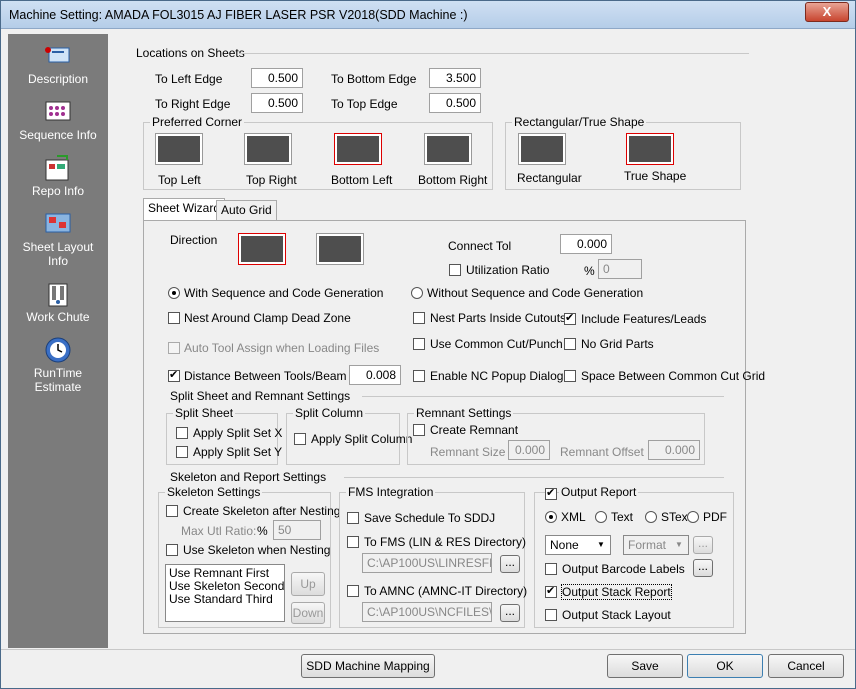  What do you see at coordinates (570, 344) in the screenshot?
I see `no-grid-checkbox` at bounding box center [570, 344].